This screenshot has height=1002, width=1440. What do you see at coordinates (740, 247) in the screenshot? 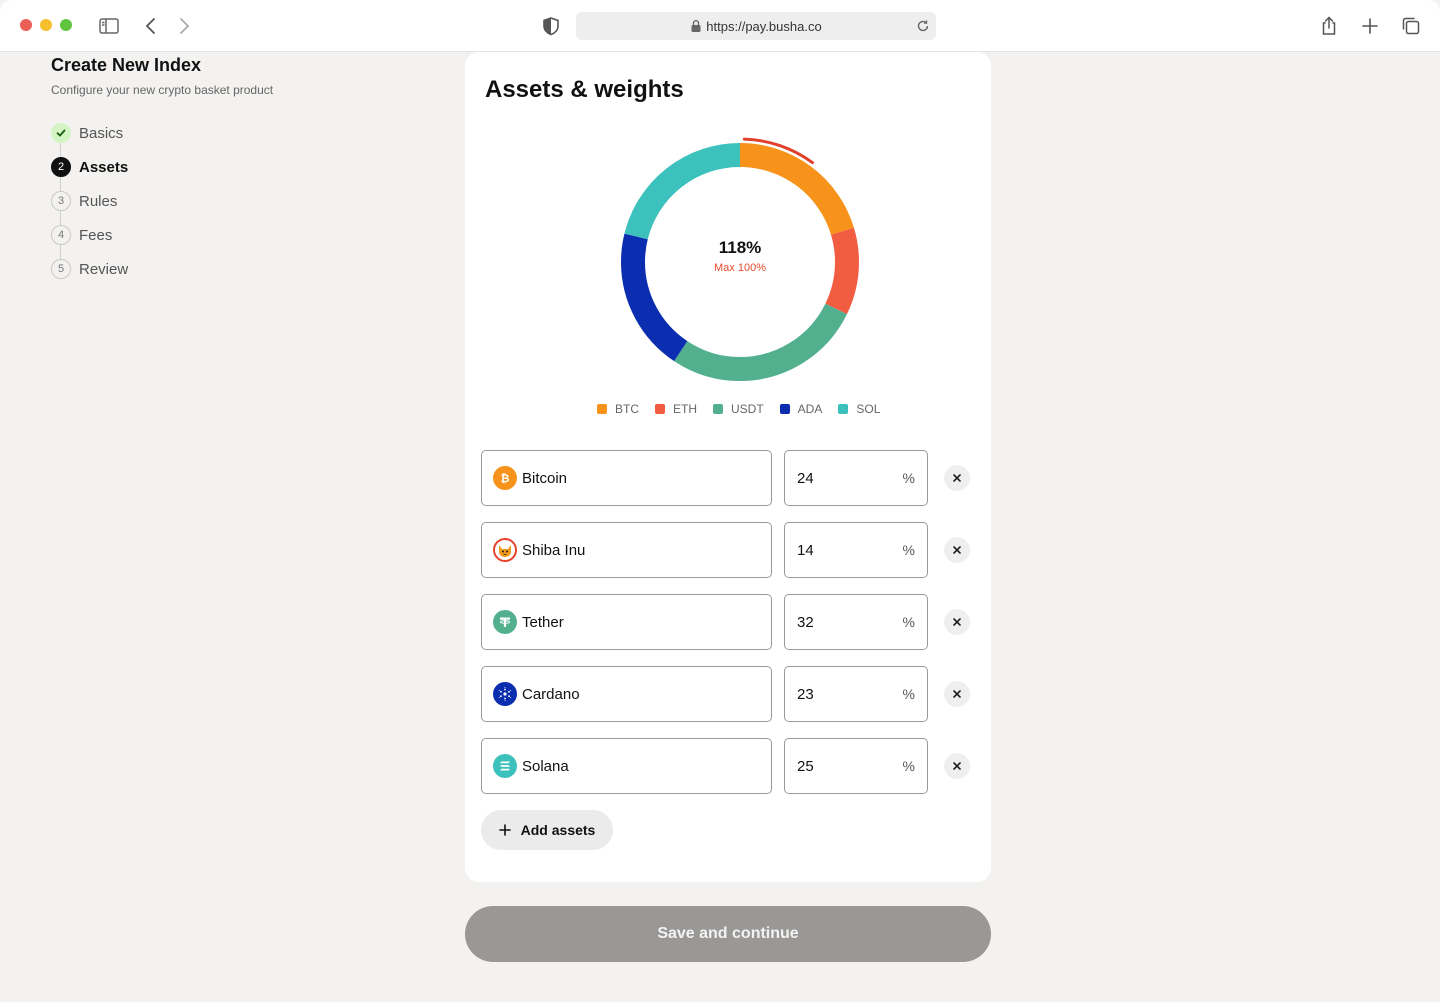
I see `total-weight-label: 118%` at bounding box center [740, 247].